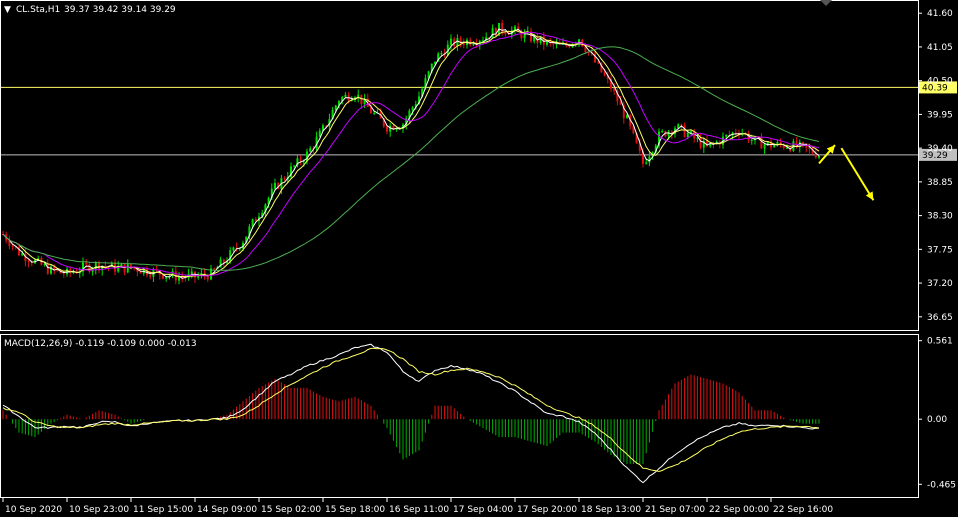 Image resolution: width=958 pixels, height=517 pixels. I want to click on macd-axis-label: -0.465, so click(941, 485).